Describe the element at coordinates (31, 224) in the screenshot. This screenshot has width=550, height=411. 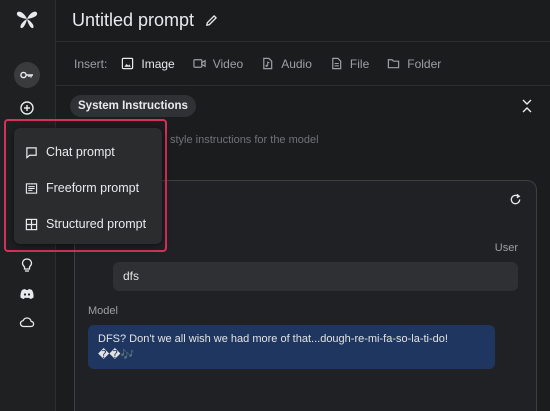
I see `grid-icon` at that location.